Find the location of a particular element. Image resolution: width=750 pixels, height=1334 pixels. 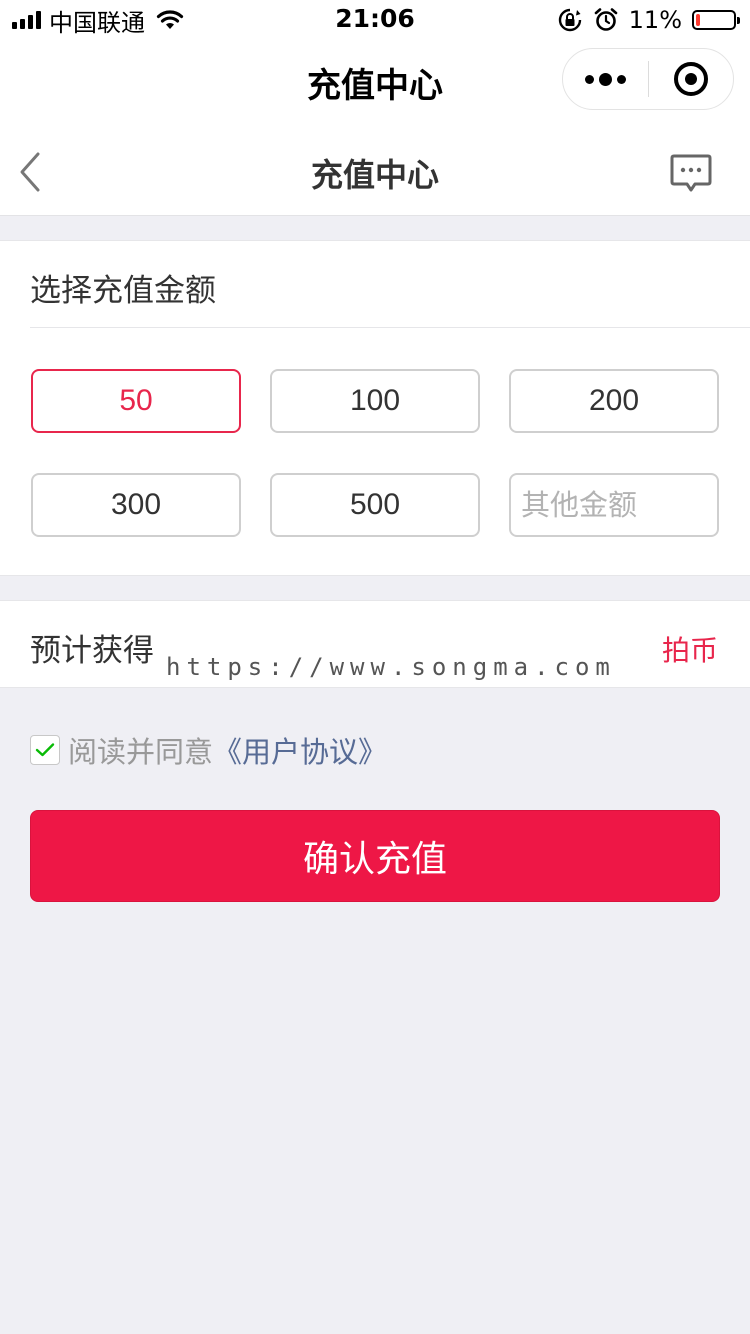

close-button is located at coordinates (691, 79).